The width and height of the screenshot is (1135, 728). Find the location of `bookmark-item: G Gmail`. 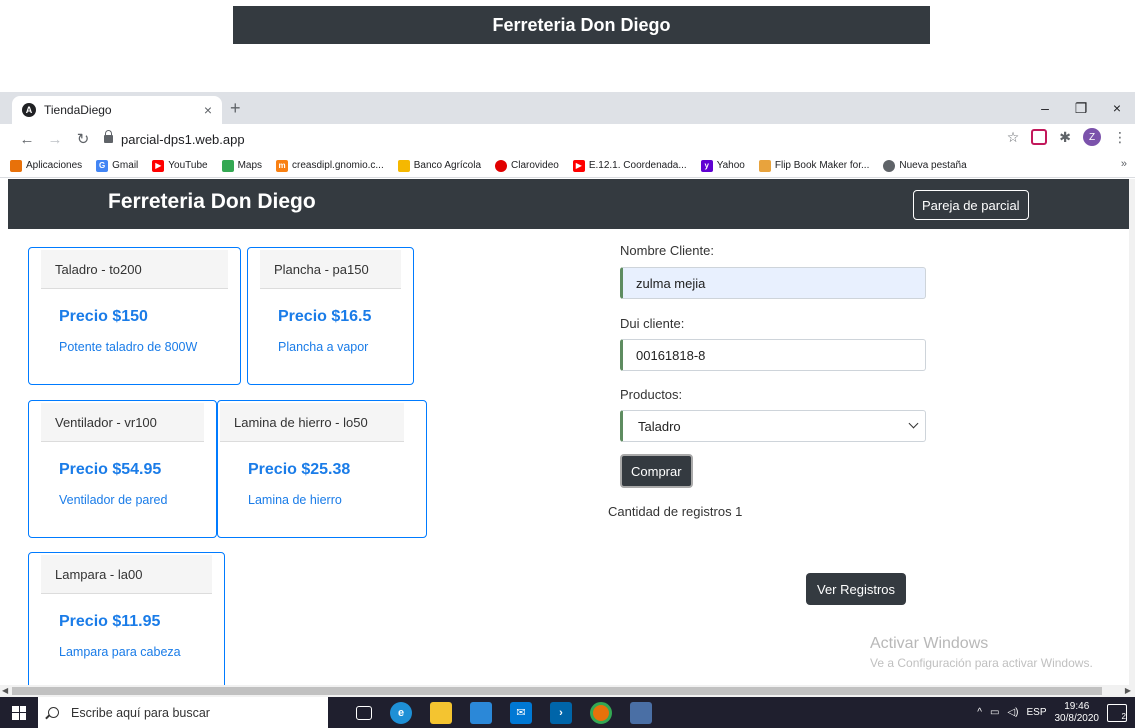

bookmark-item: G Gmail is located at coordinates (117, 165).